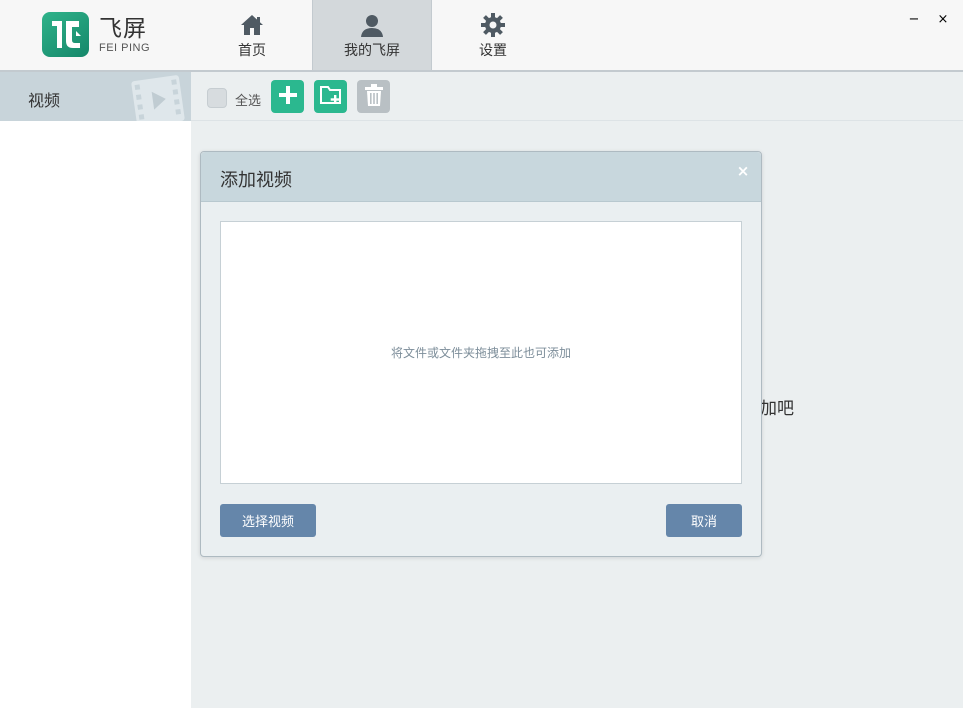 The image size is (963, 708). Describe the element at coordinates (217, 98) in the screenshot. I see `select-all-checkbox` at that location.